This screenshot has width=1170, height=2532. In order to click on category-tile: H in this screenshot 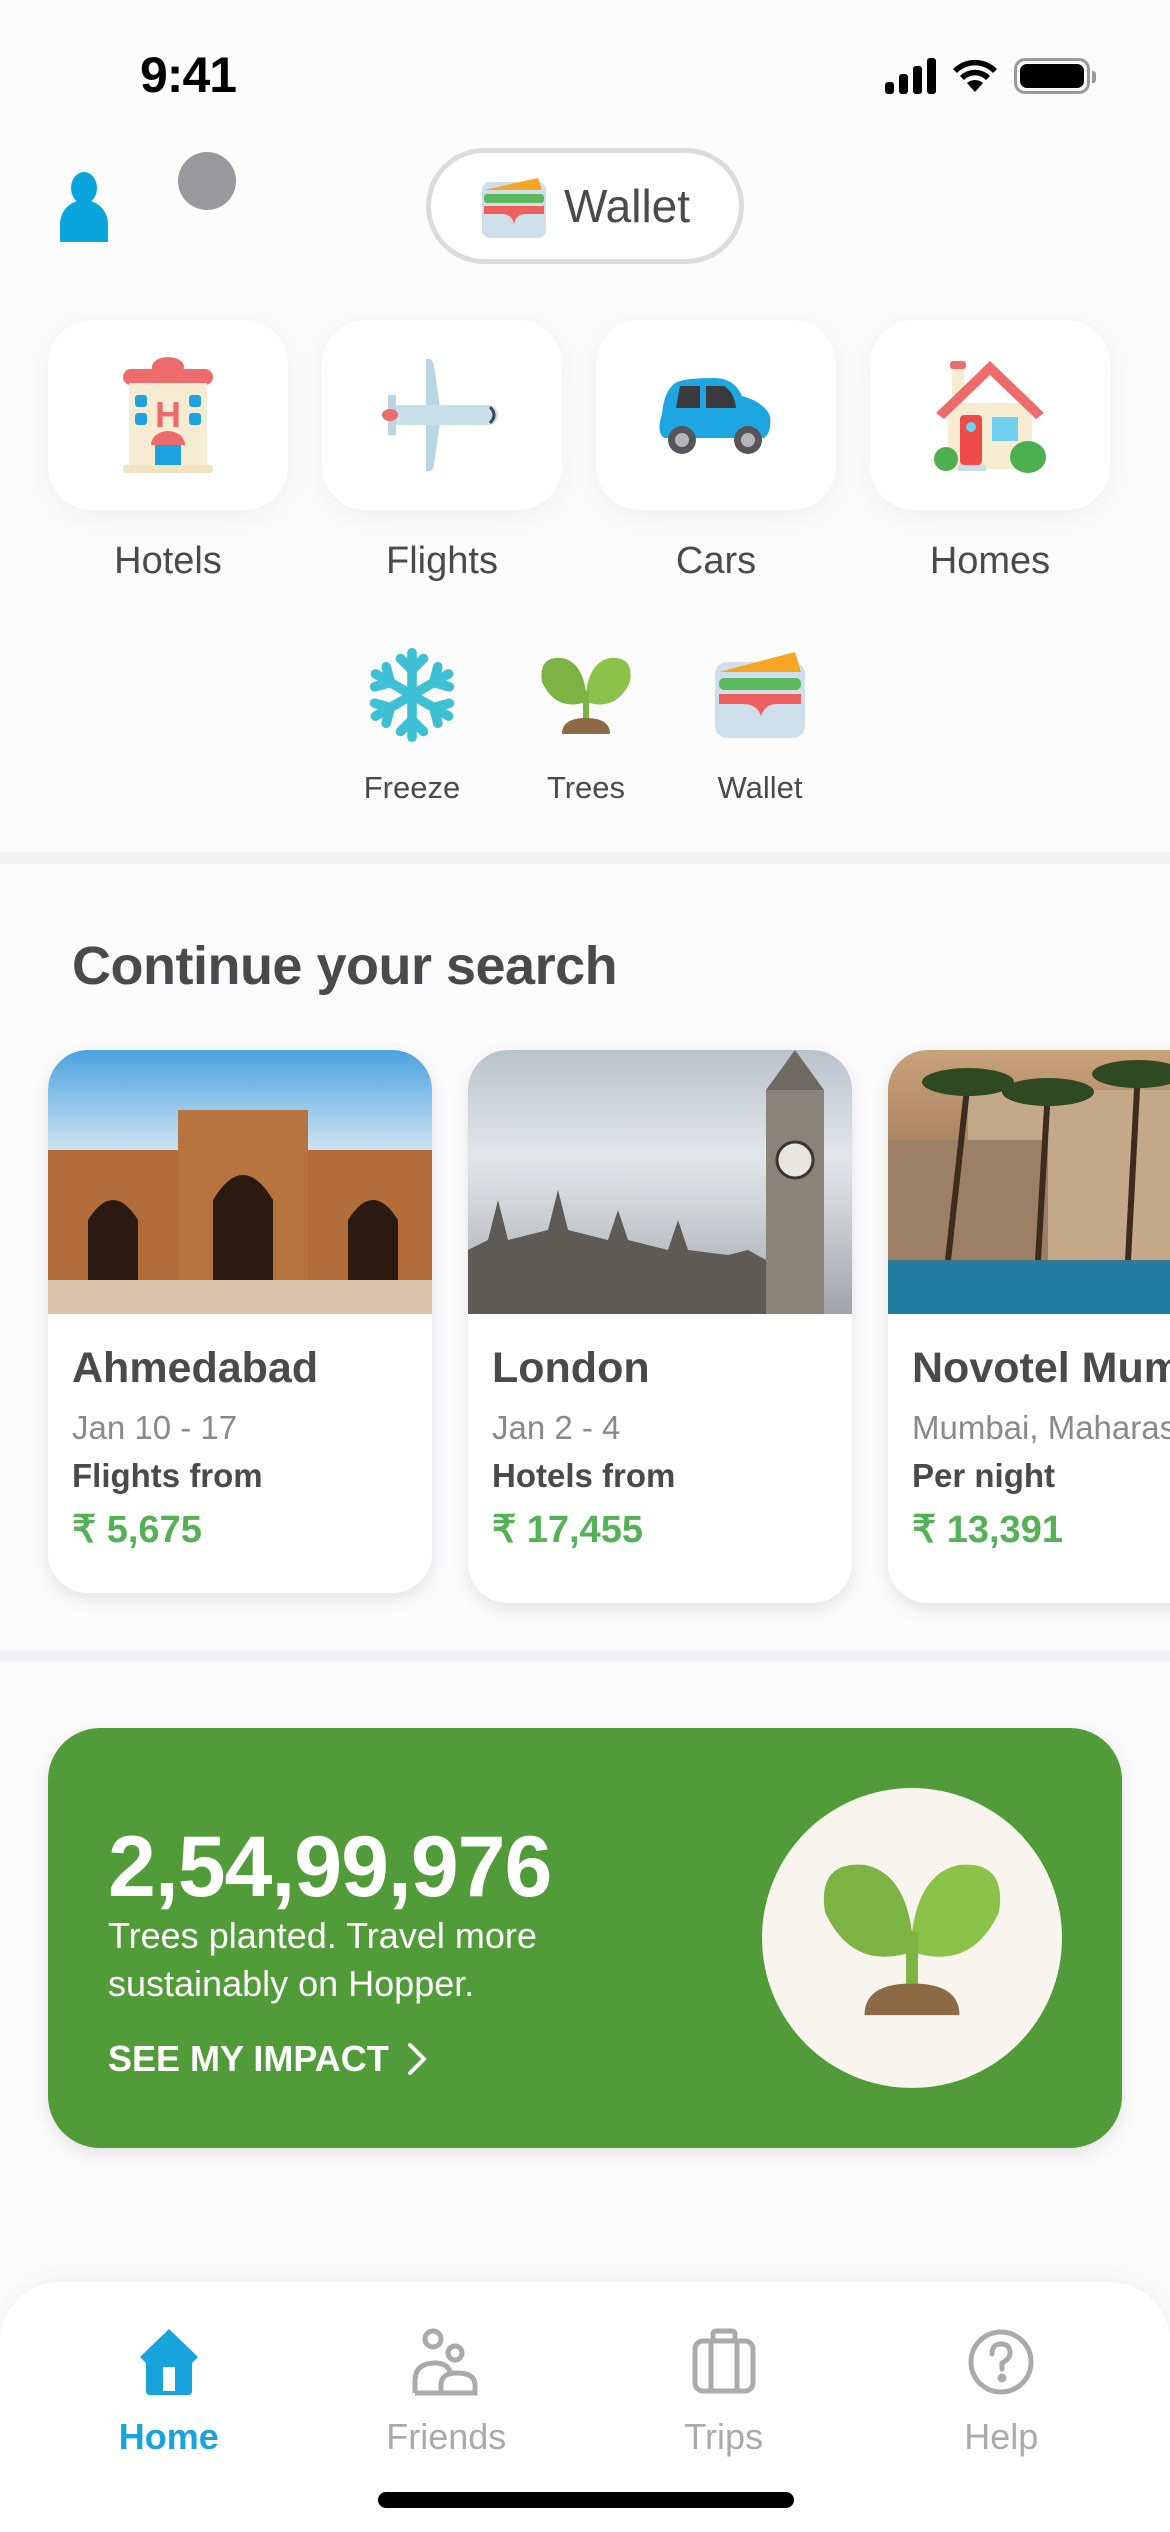, I will do `click(168, 415)`.